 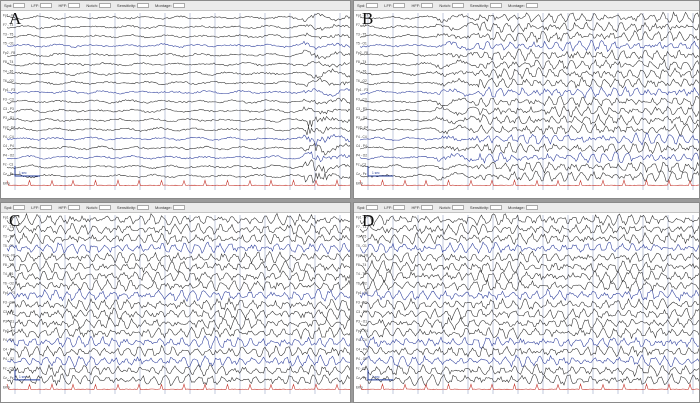 What do you see at coordinates (15, 220) in the screenshot?
I see `panel-label: C` at bounding box center [15, 220].